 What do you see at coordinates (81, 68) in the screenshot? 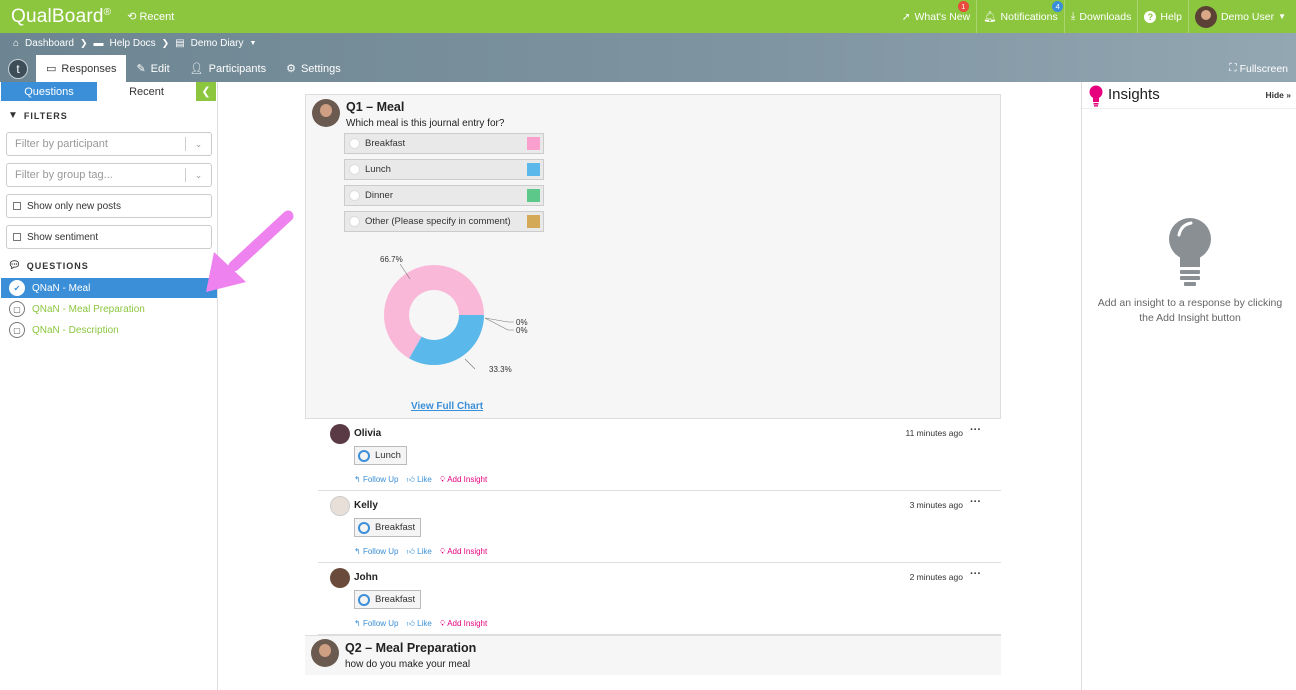
I see `tab-responses: ▭ Responses` at bounding box center [81, 68].